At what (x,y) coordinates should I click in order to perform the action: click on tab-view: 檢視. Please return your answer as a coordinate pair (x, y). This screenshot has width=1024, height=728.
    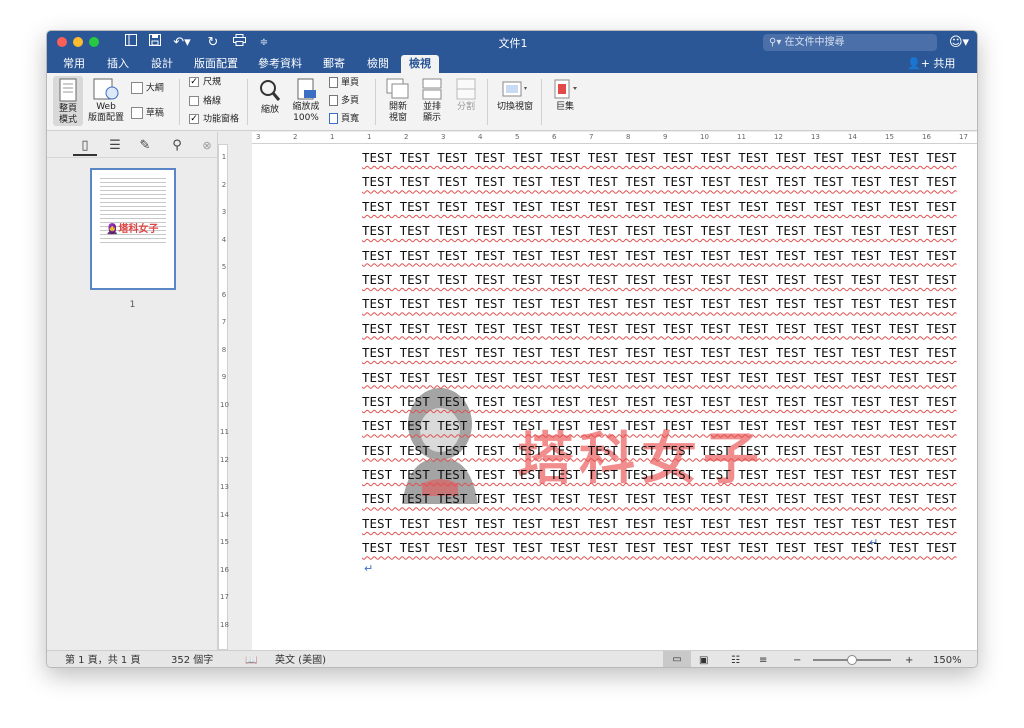
    Looking at the image, I should click on (420, 64).